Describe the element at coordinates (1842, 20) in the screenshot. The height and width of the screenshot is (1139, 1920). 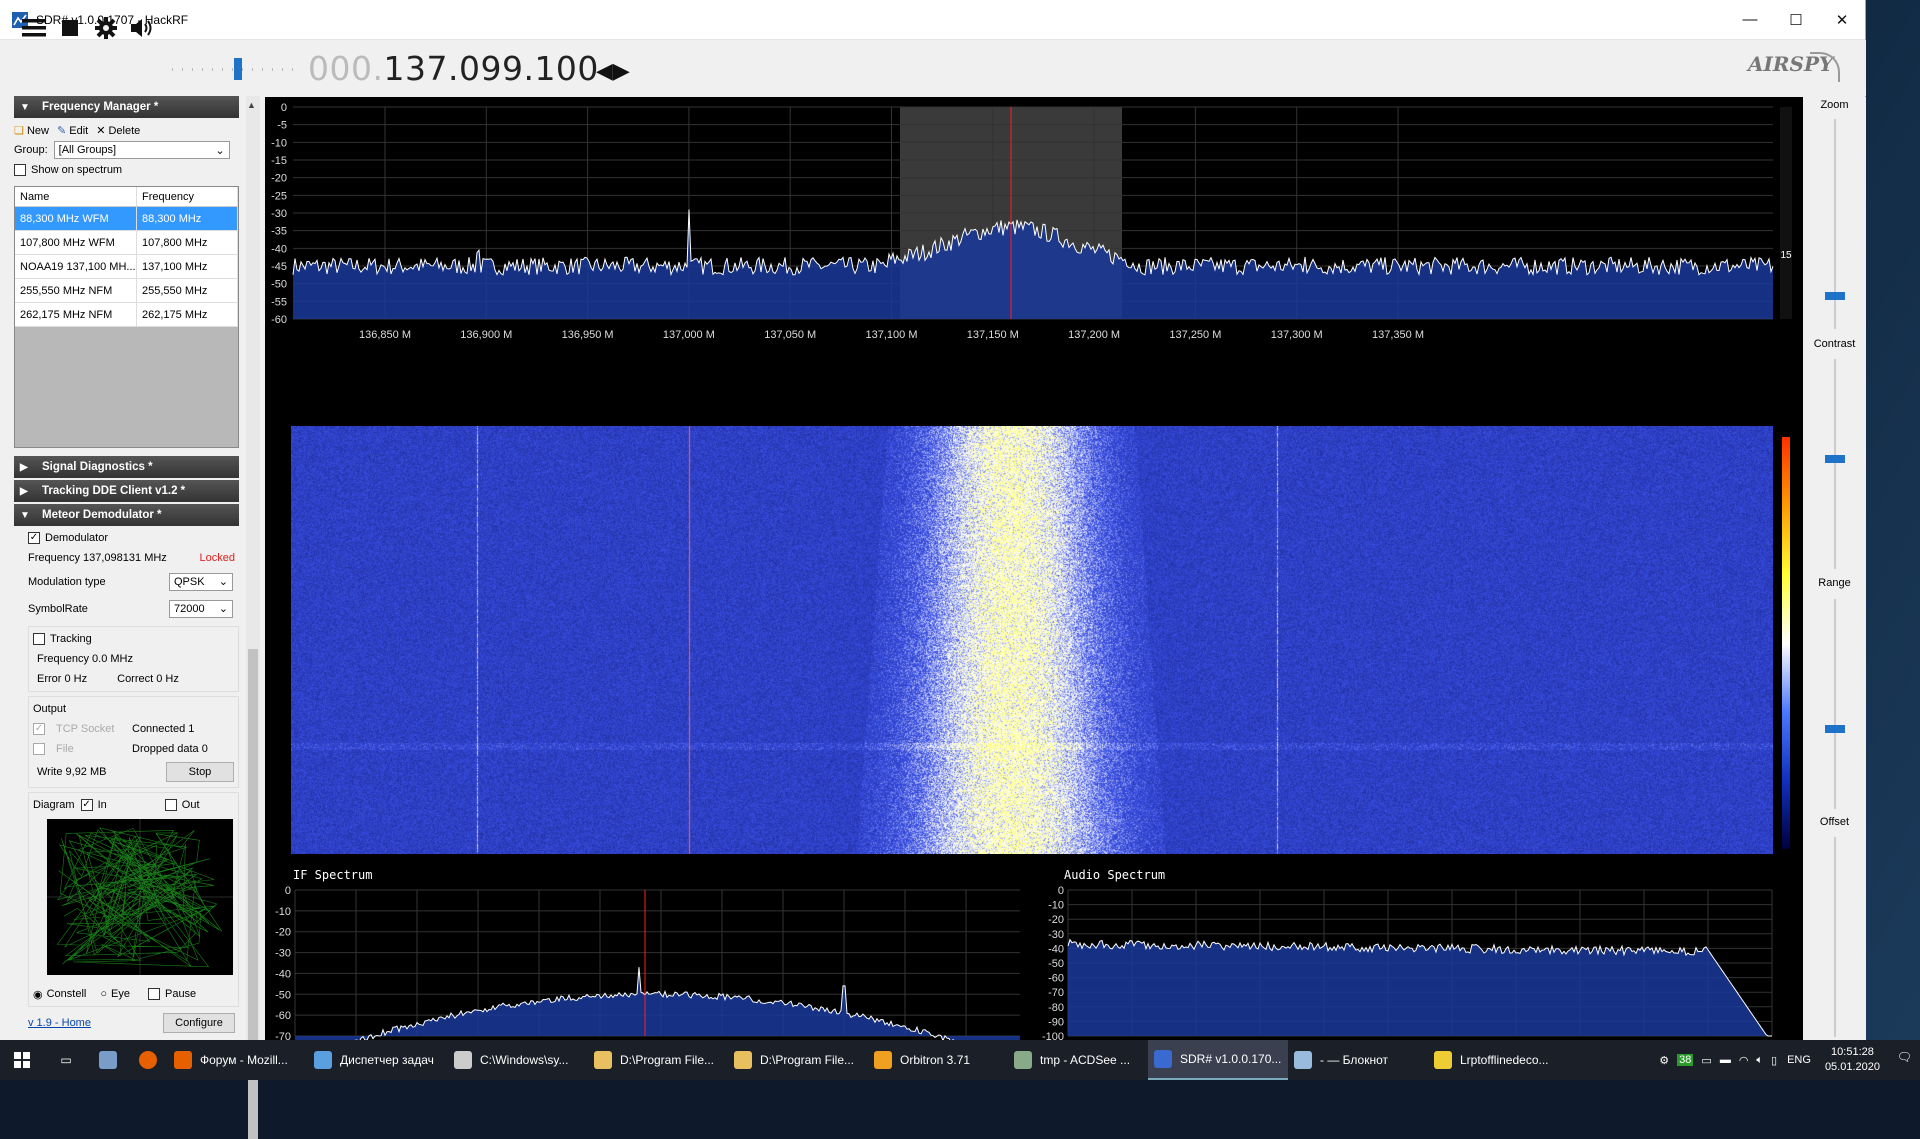
I see `close-button: ✕` at that location.